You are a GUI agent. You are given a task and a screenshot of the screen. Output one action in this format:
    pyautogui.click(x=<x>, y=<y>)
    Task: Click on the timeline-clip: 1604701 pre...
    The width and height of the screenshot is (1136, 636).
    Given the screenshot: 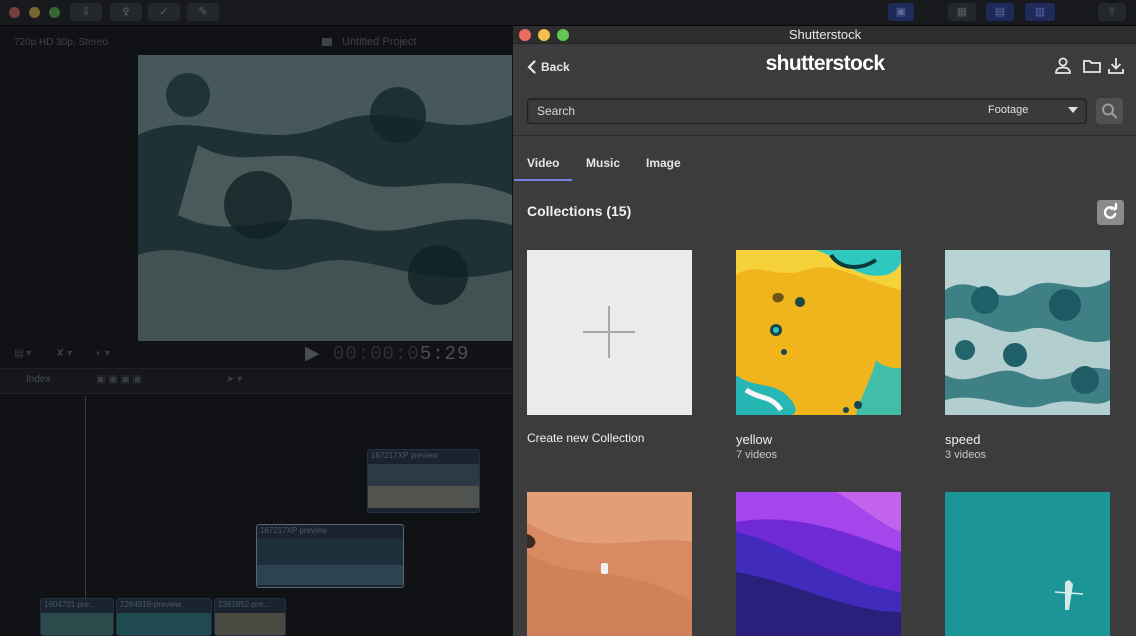 What is the action you would take?
    pyautogui.click(x=77, y=617)
    